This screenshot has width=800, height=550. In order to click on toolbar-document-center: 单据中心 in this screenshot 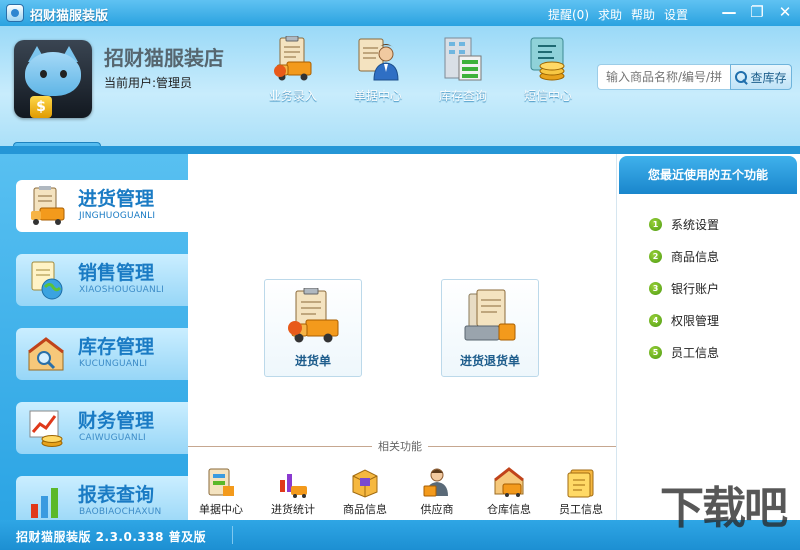, I will do `click(378, 72)`.